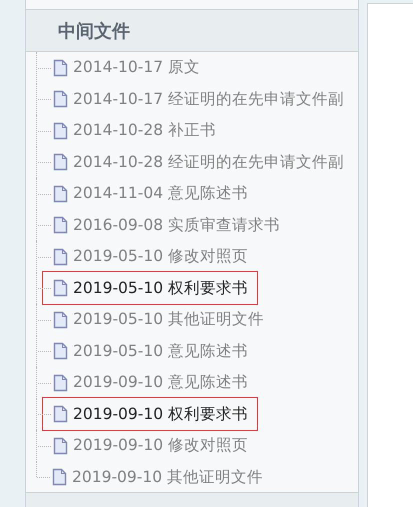 Image resolution: width=413 pixels, height=507 pixels. Describe the element at coordinates (158, 319) in the screenshot. I see `file-item: 2019-05-10 其他证明文件` at that location.